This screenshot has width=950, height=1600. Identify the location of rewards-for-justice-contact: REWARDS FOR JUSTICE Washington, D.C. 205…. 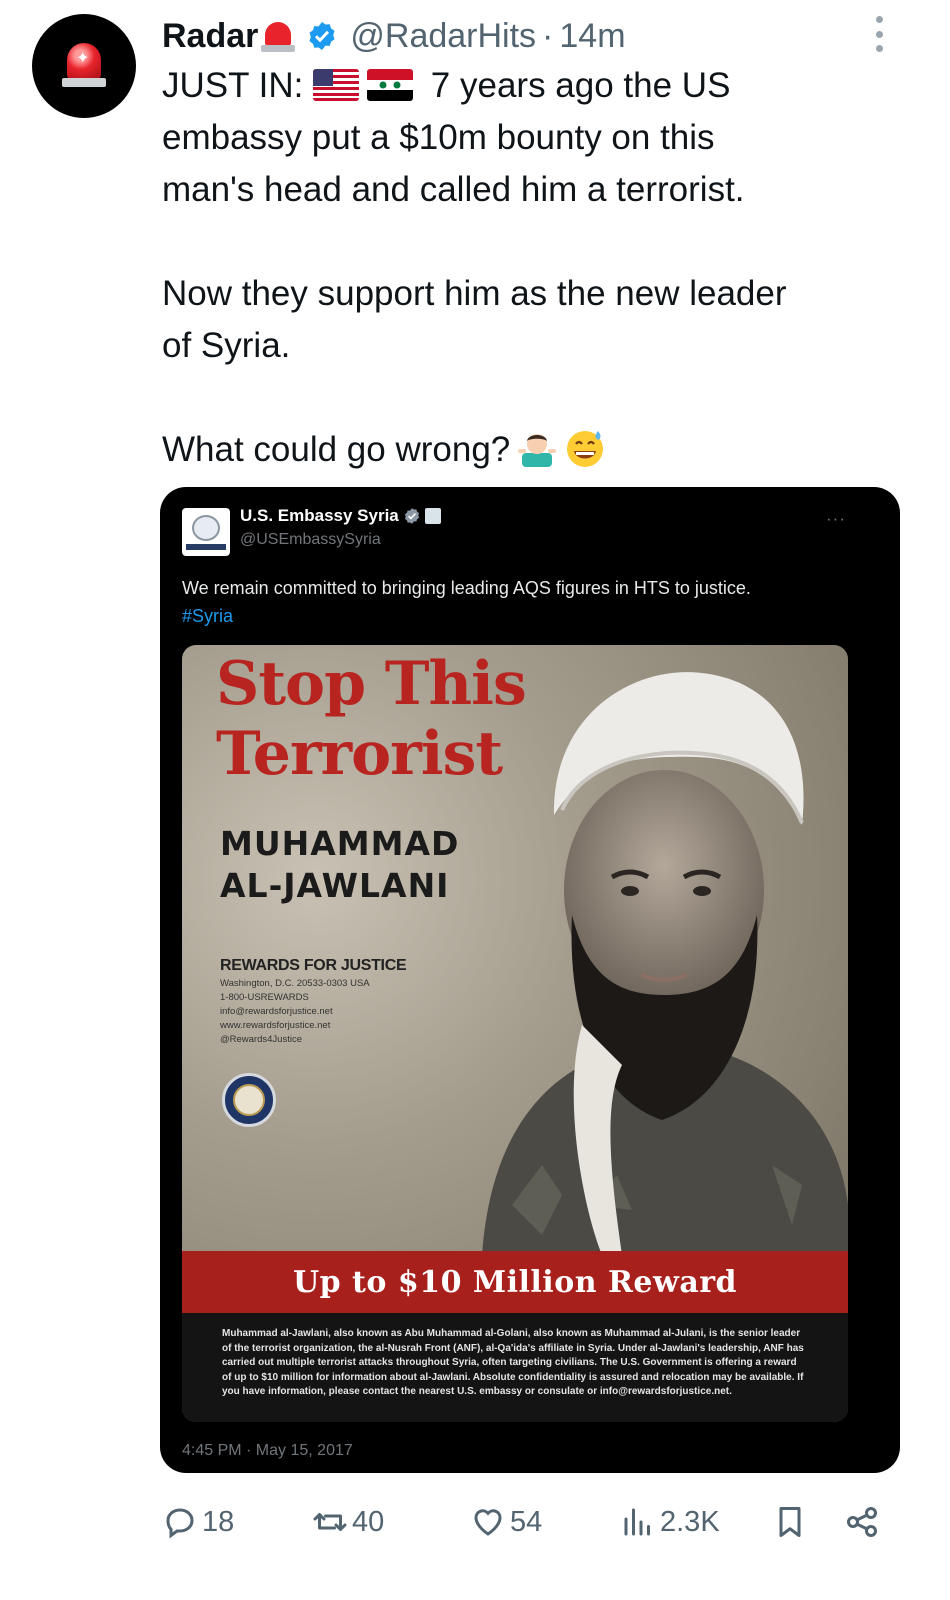
(313, 1001).